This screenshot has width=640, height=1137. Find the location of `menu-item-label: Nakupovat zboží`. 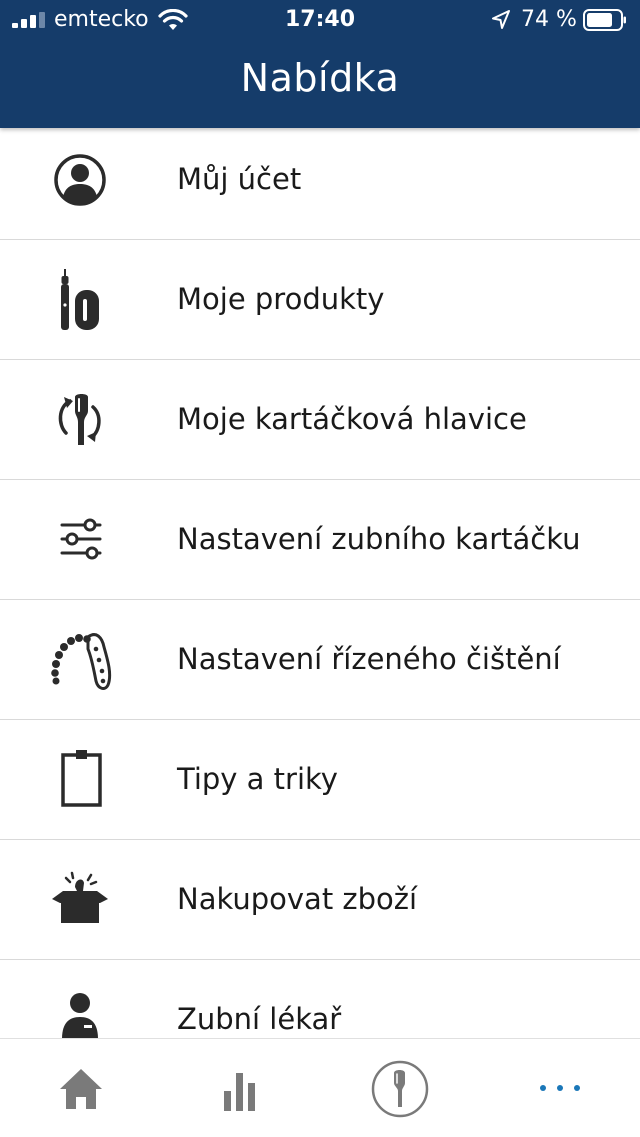

menu-item-label: Nakupovat zboží is located at coordinates (297, 899).